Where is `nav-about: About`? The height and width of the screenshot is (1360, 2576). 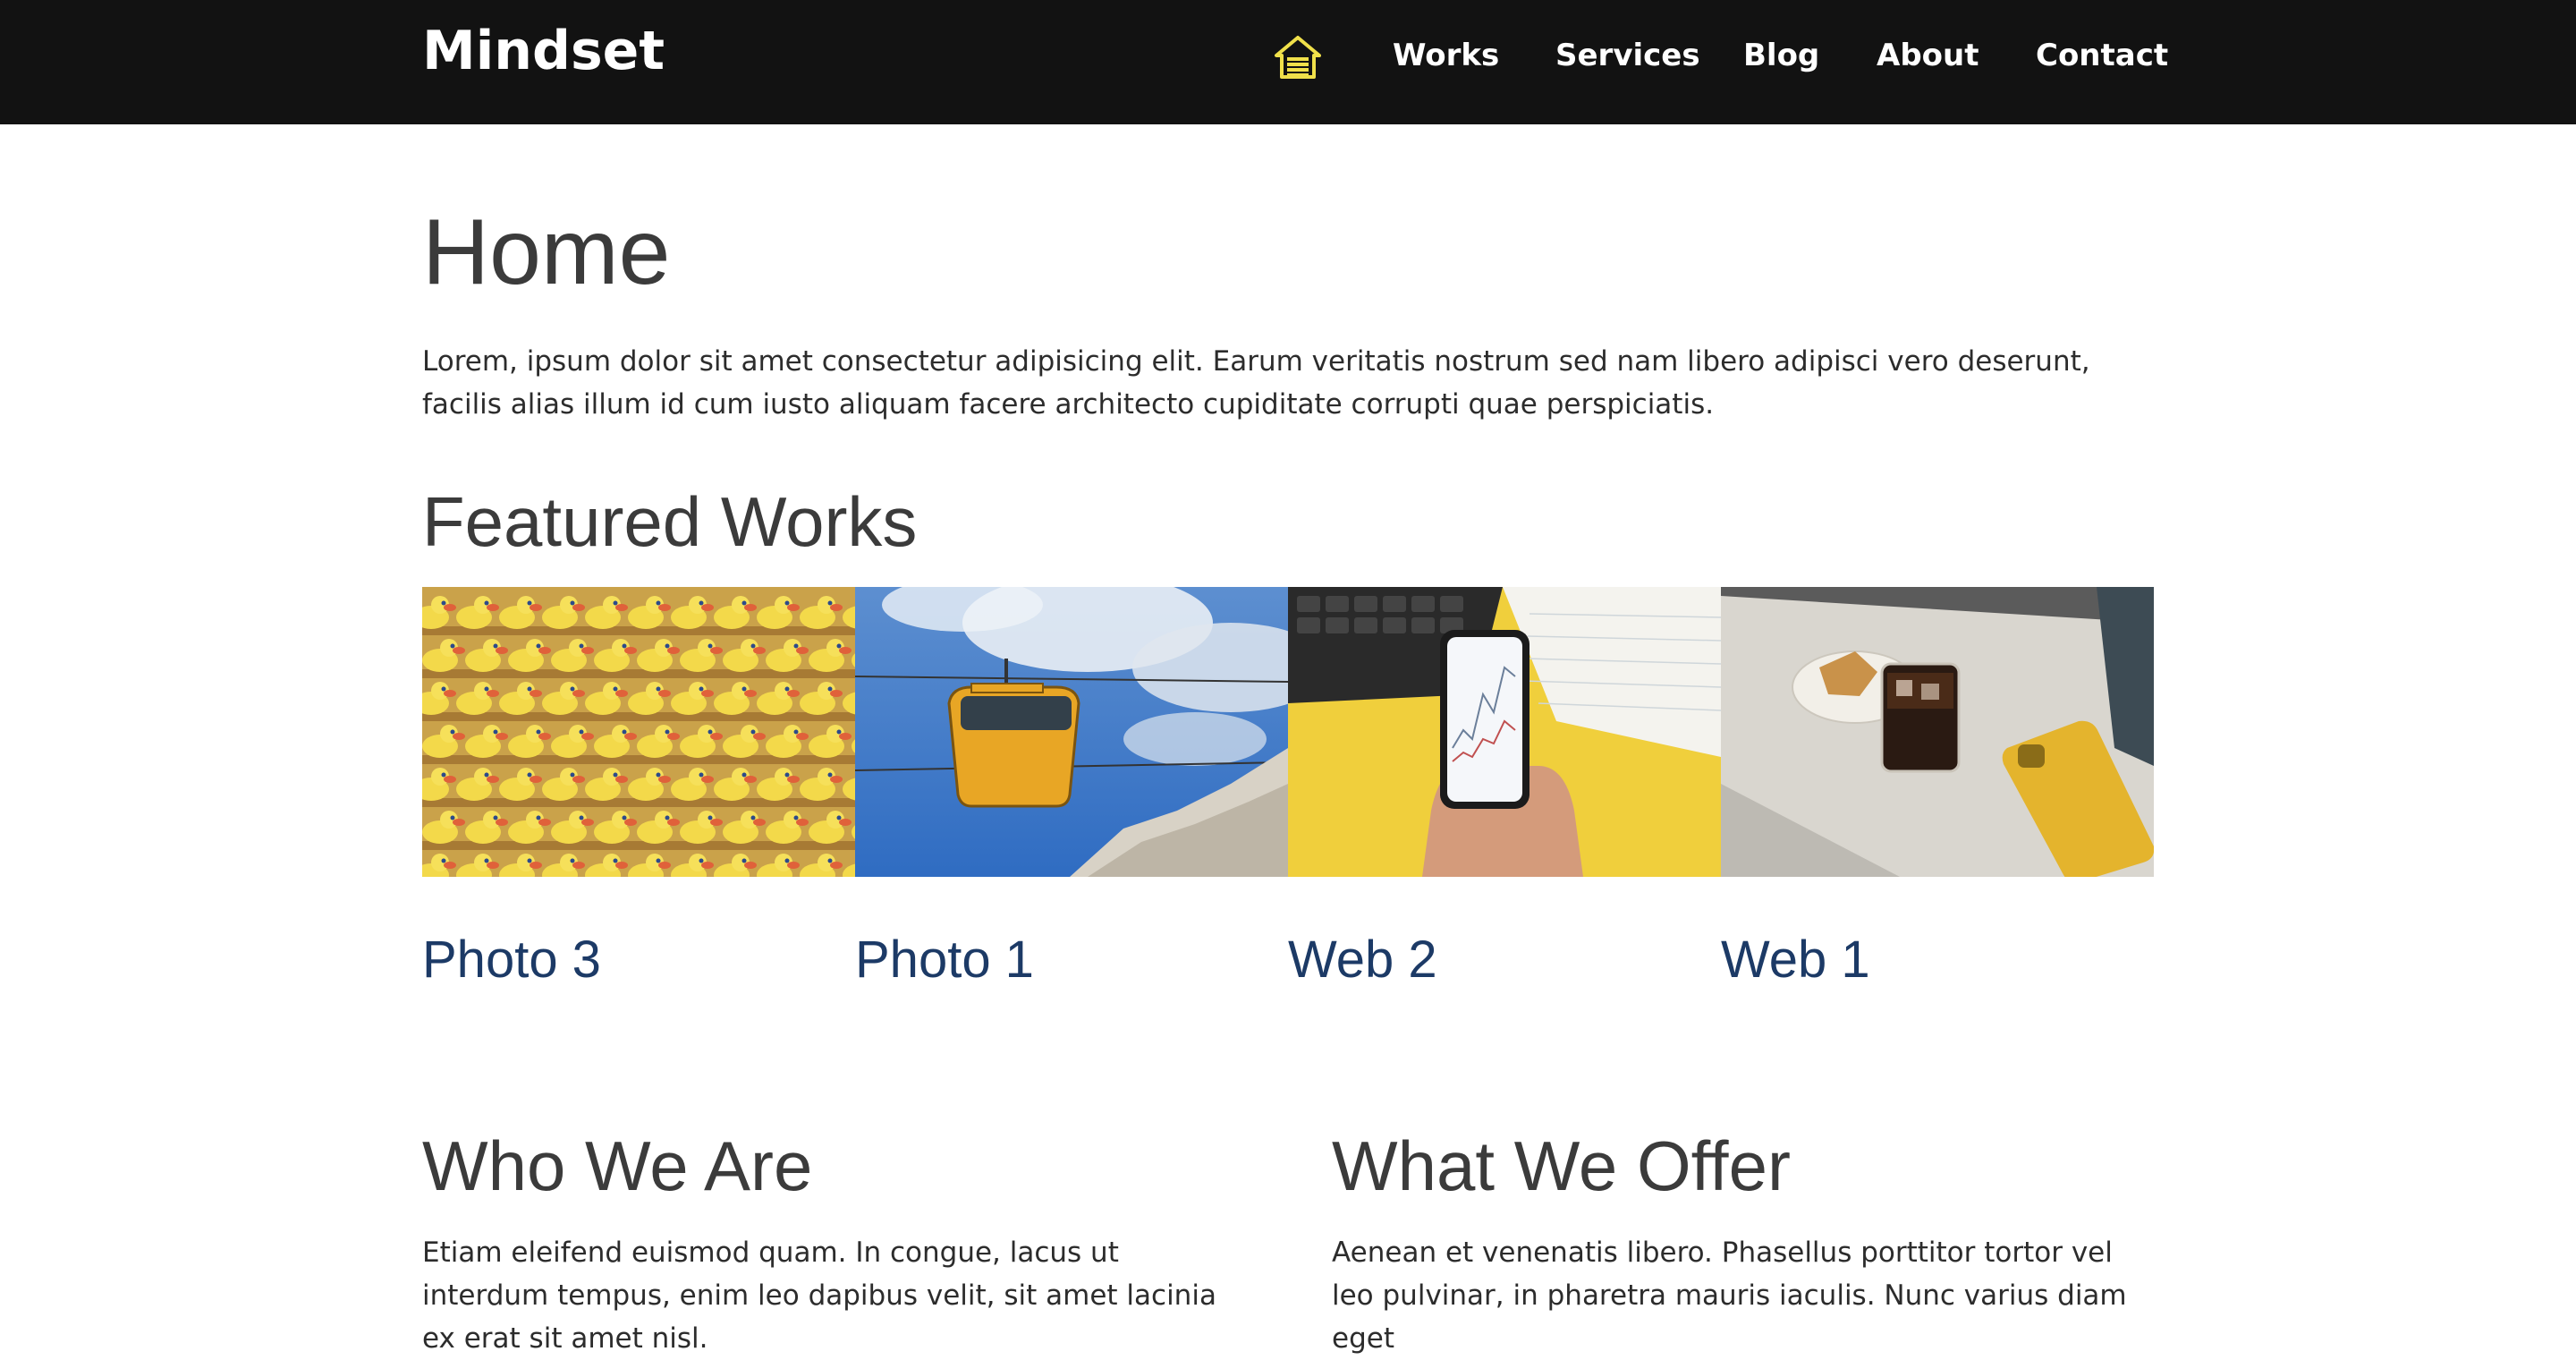
nav-about: About is located at coordinates (1928, 55).